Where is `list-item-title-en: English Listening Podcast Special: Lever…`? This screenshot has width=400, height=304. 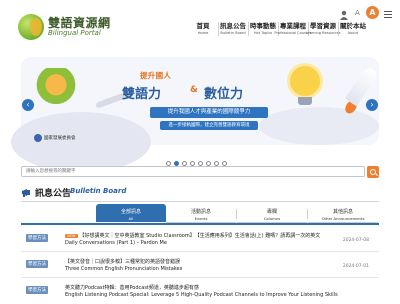 list-item-title-en: English Listening Podcast Special: Lever… is located at coordinates (201, 295).